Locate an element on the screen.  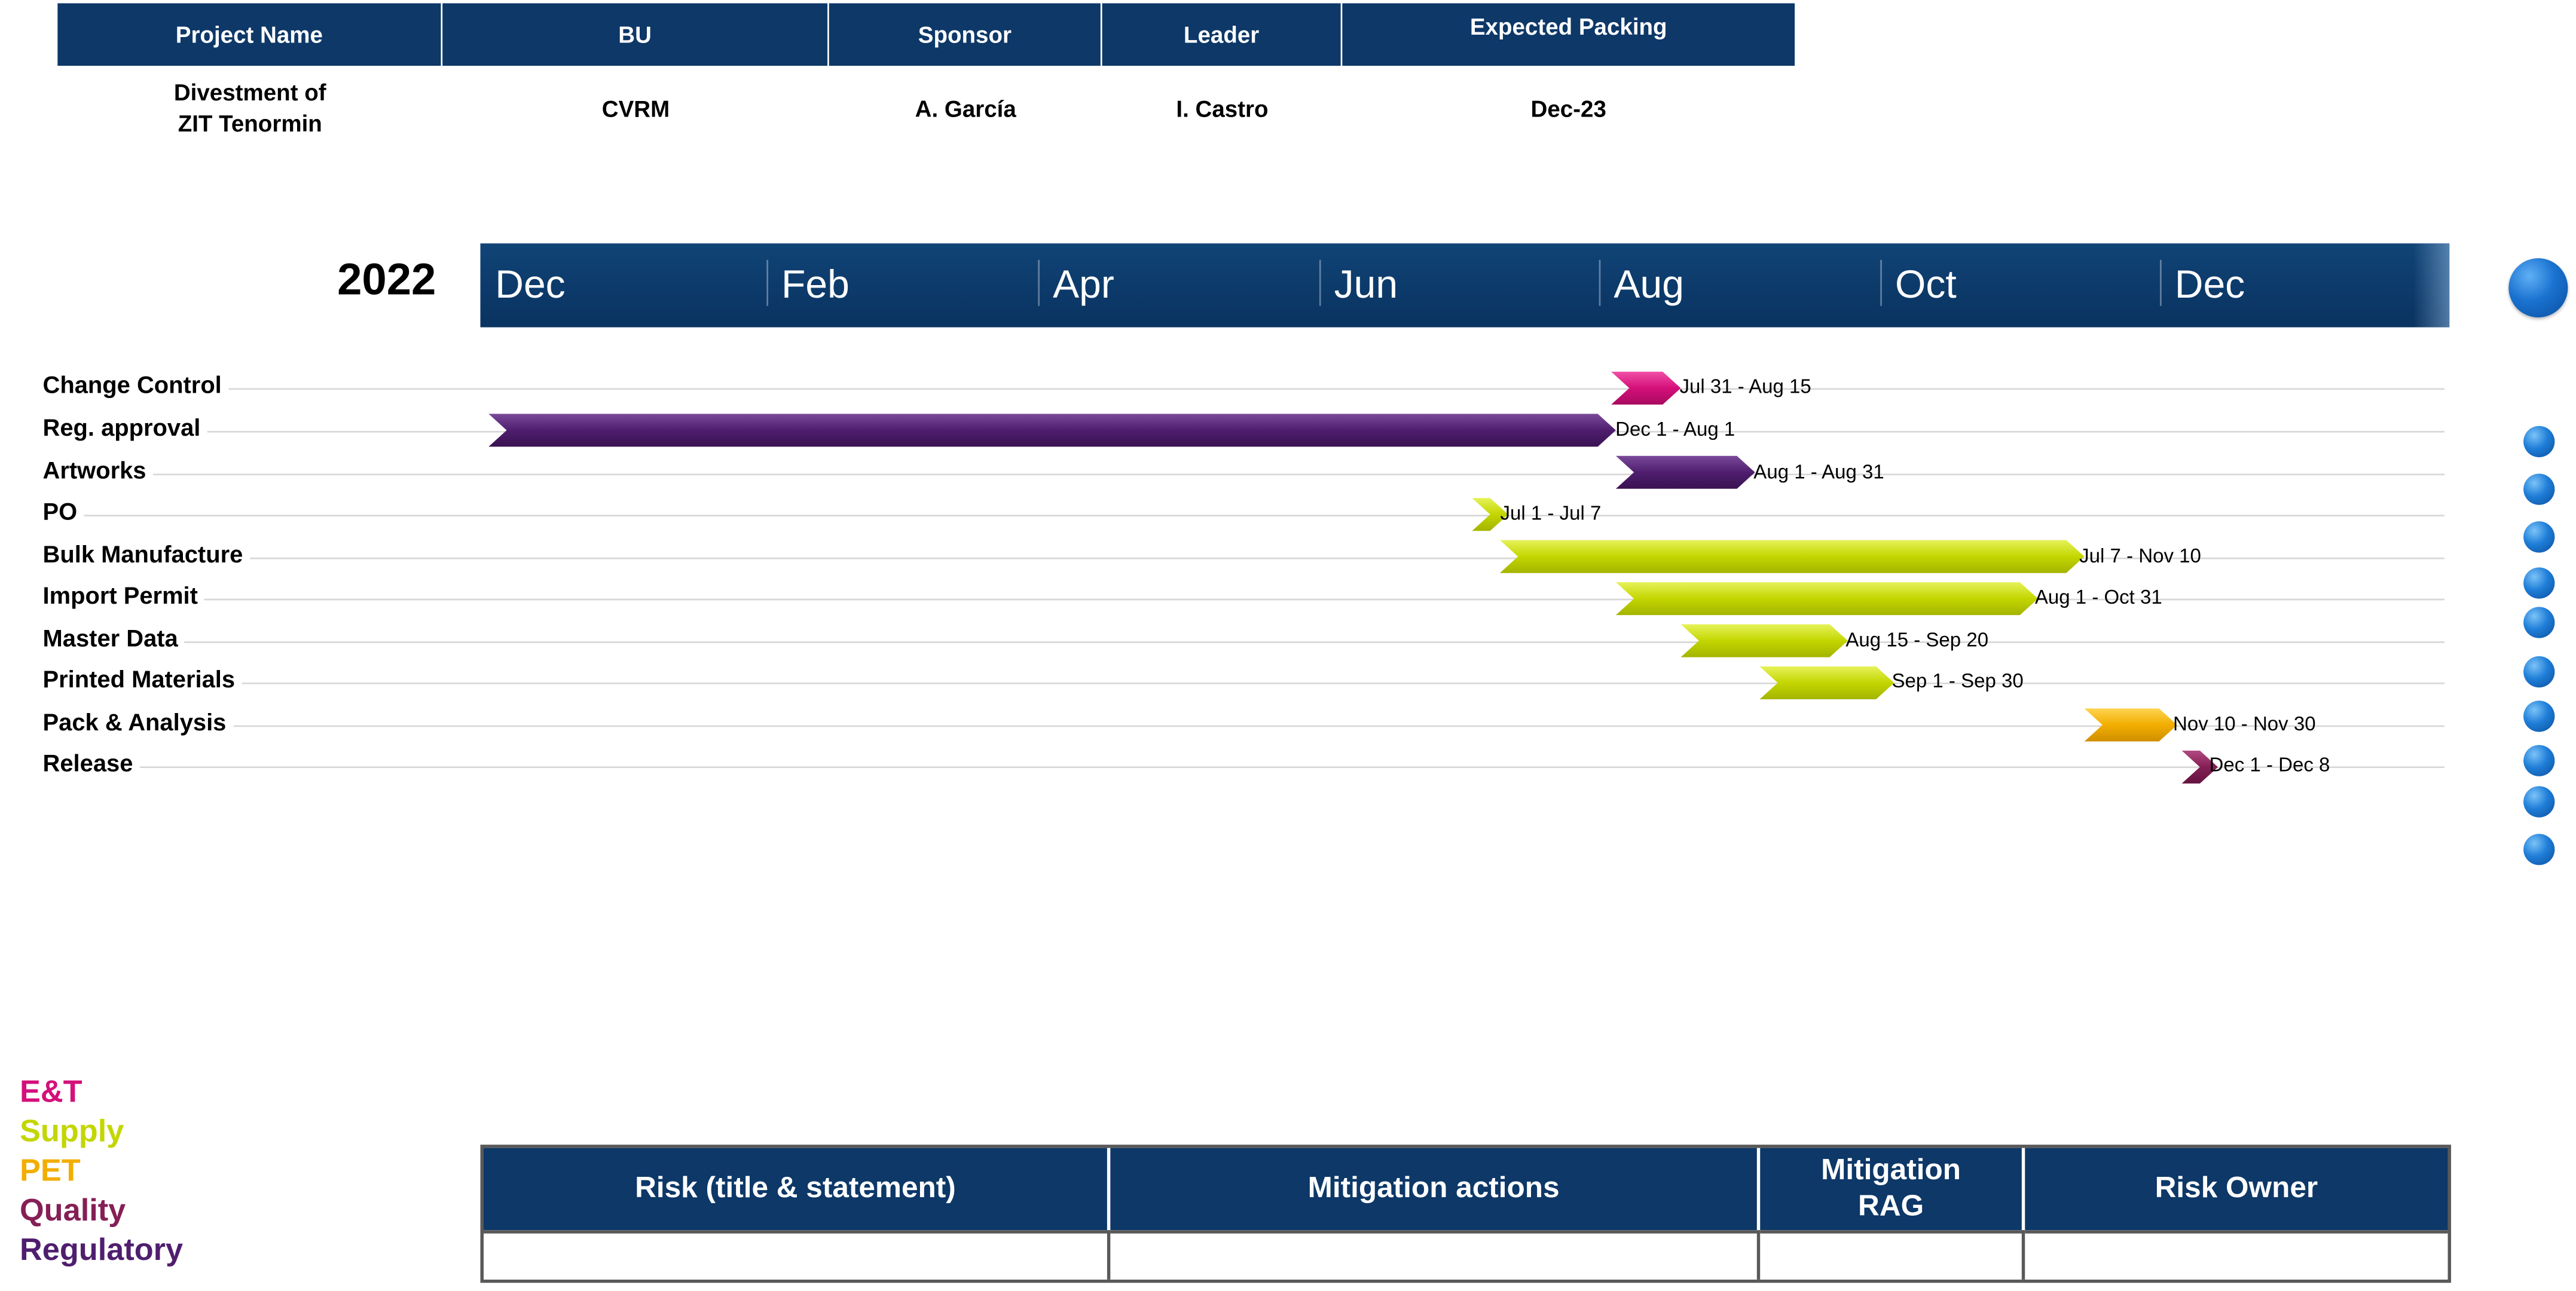
task-dates: Sep 1 - Sep 30 is located at coordinates (1958, 681).